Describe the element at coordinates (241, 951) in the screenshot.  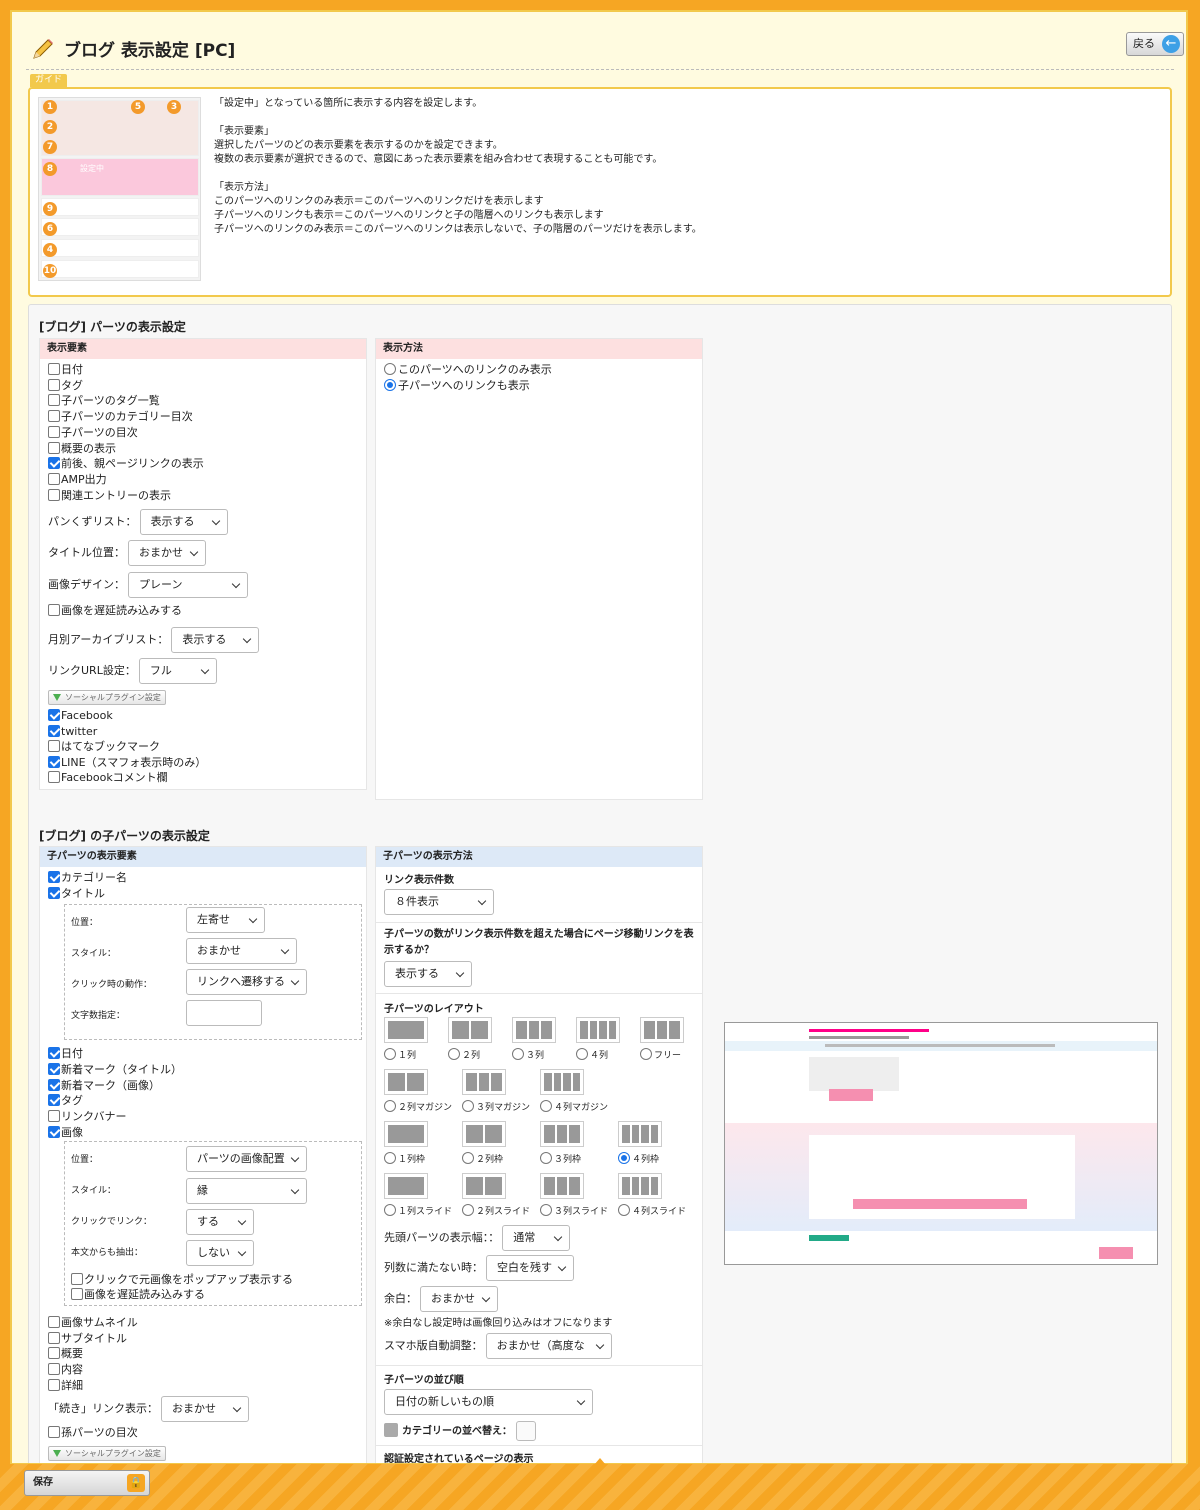
I see `title-style-select: おまかせ` at that location.